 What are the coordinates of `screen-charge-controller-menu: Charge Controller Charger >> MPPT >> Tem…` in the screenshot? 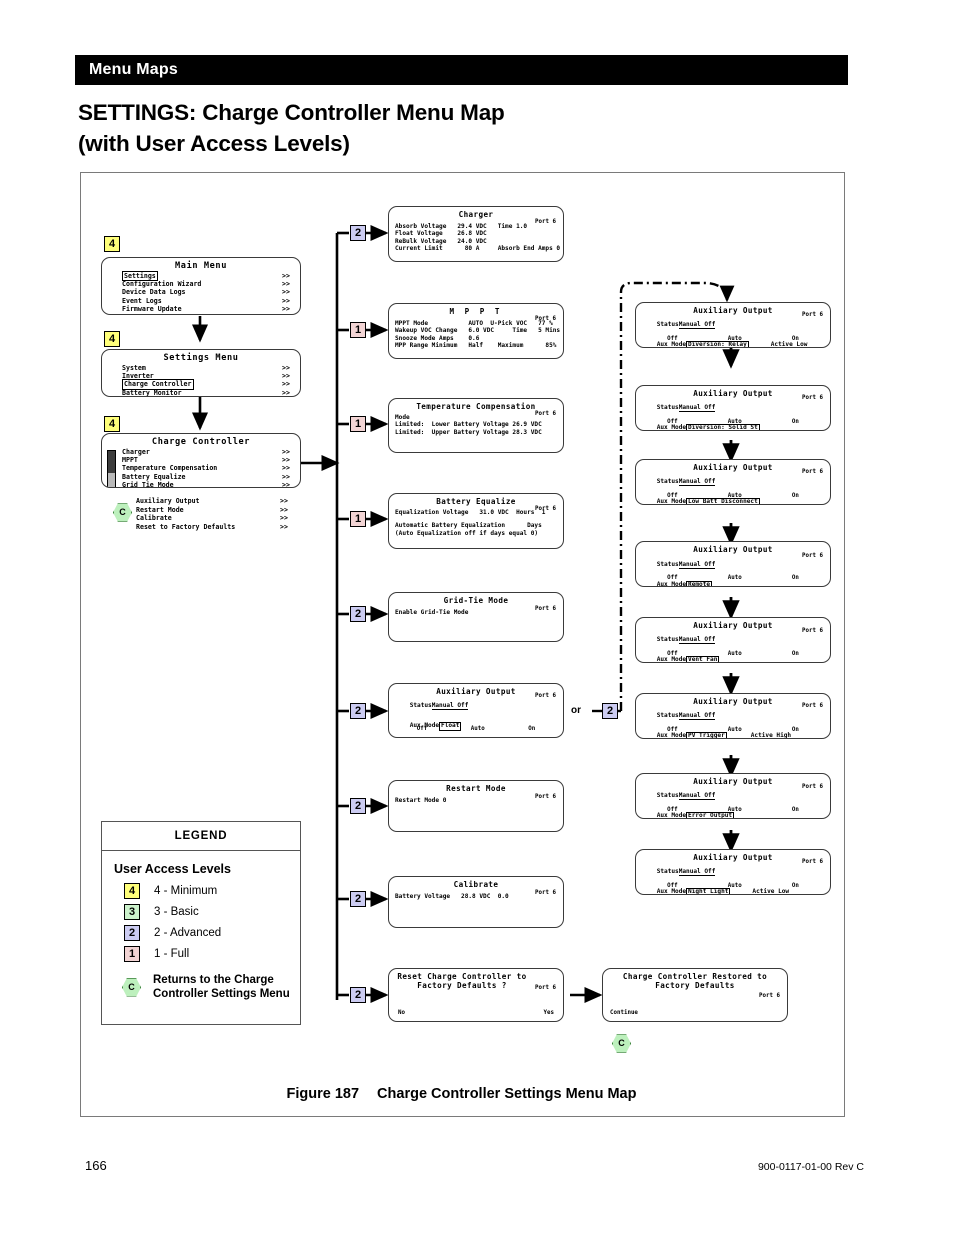 It's located at (201, 460).